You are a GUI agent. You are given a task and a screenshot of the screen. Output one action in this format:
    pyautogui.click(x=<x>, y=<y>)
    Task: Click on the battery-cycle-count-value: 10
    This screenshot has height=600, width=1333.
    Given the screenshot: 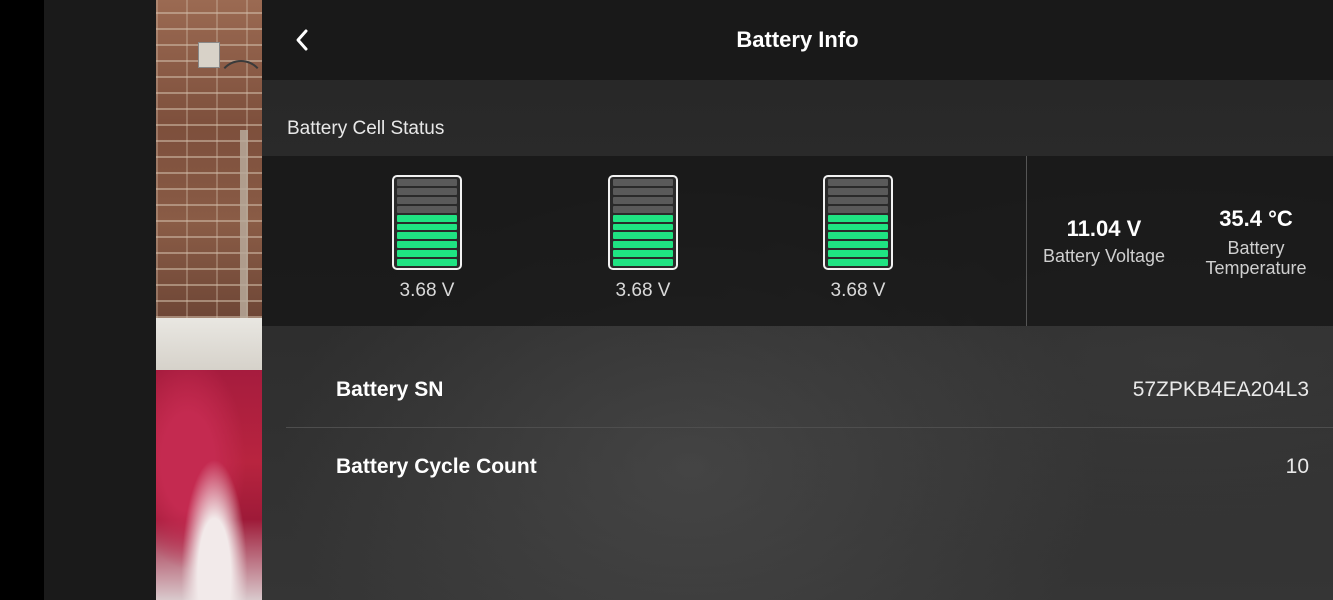 What is the action you would take?
    pyautogui.click(x=1297, y=466)
    